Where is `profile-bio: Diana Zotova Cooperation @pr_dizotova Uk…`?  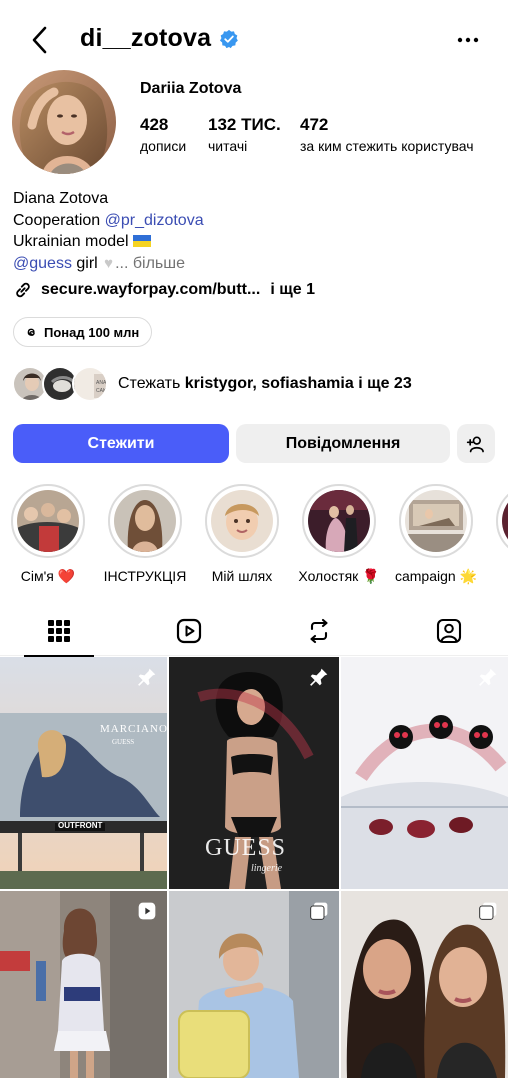
profile-bio: Diana Zotova Cooperation @pr_dizotova Uk… is located at coordinates (108, 231).